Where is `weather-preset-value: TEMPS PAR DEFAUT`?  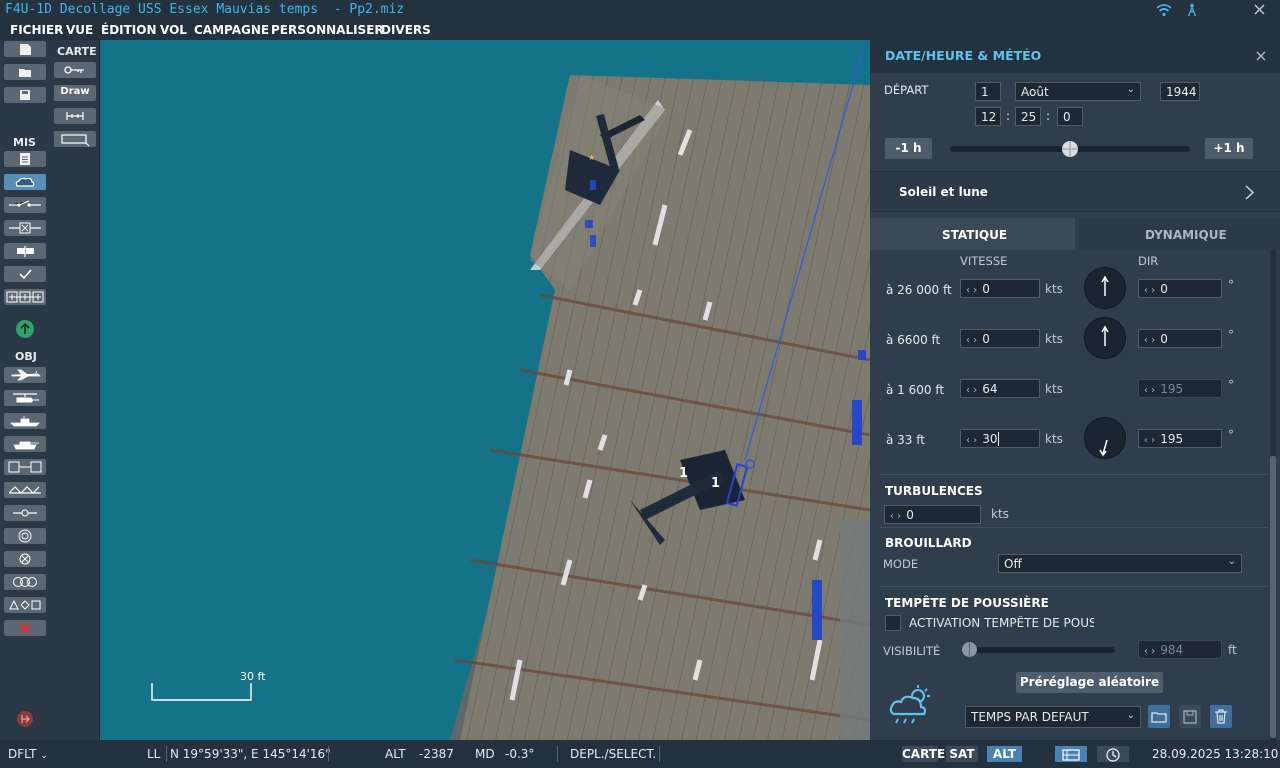 weather-preset-value: TEMPS PAR DEFAUT is located at coordinates (1030, 717).